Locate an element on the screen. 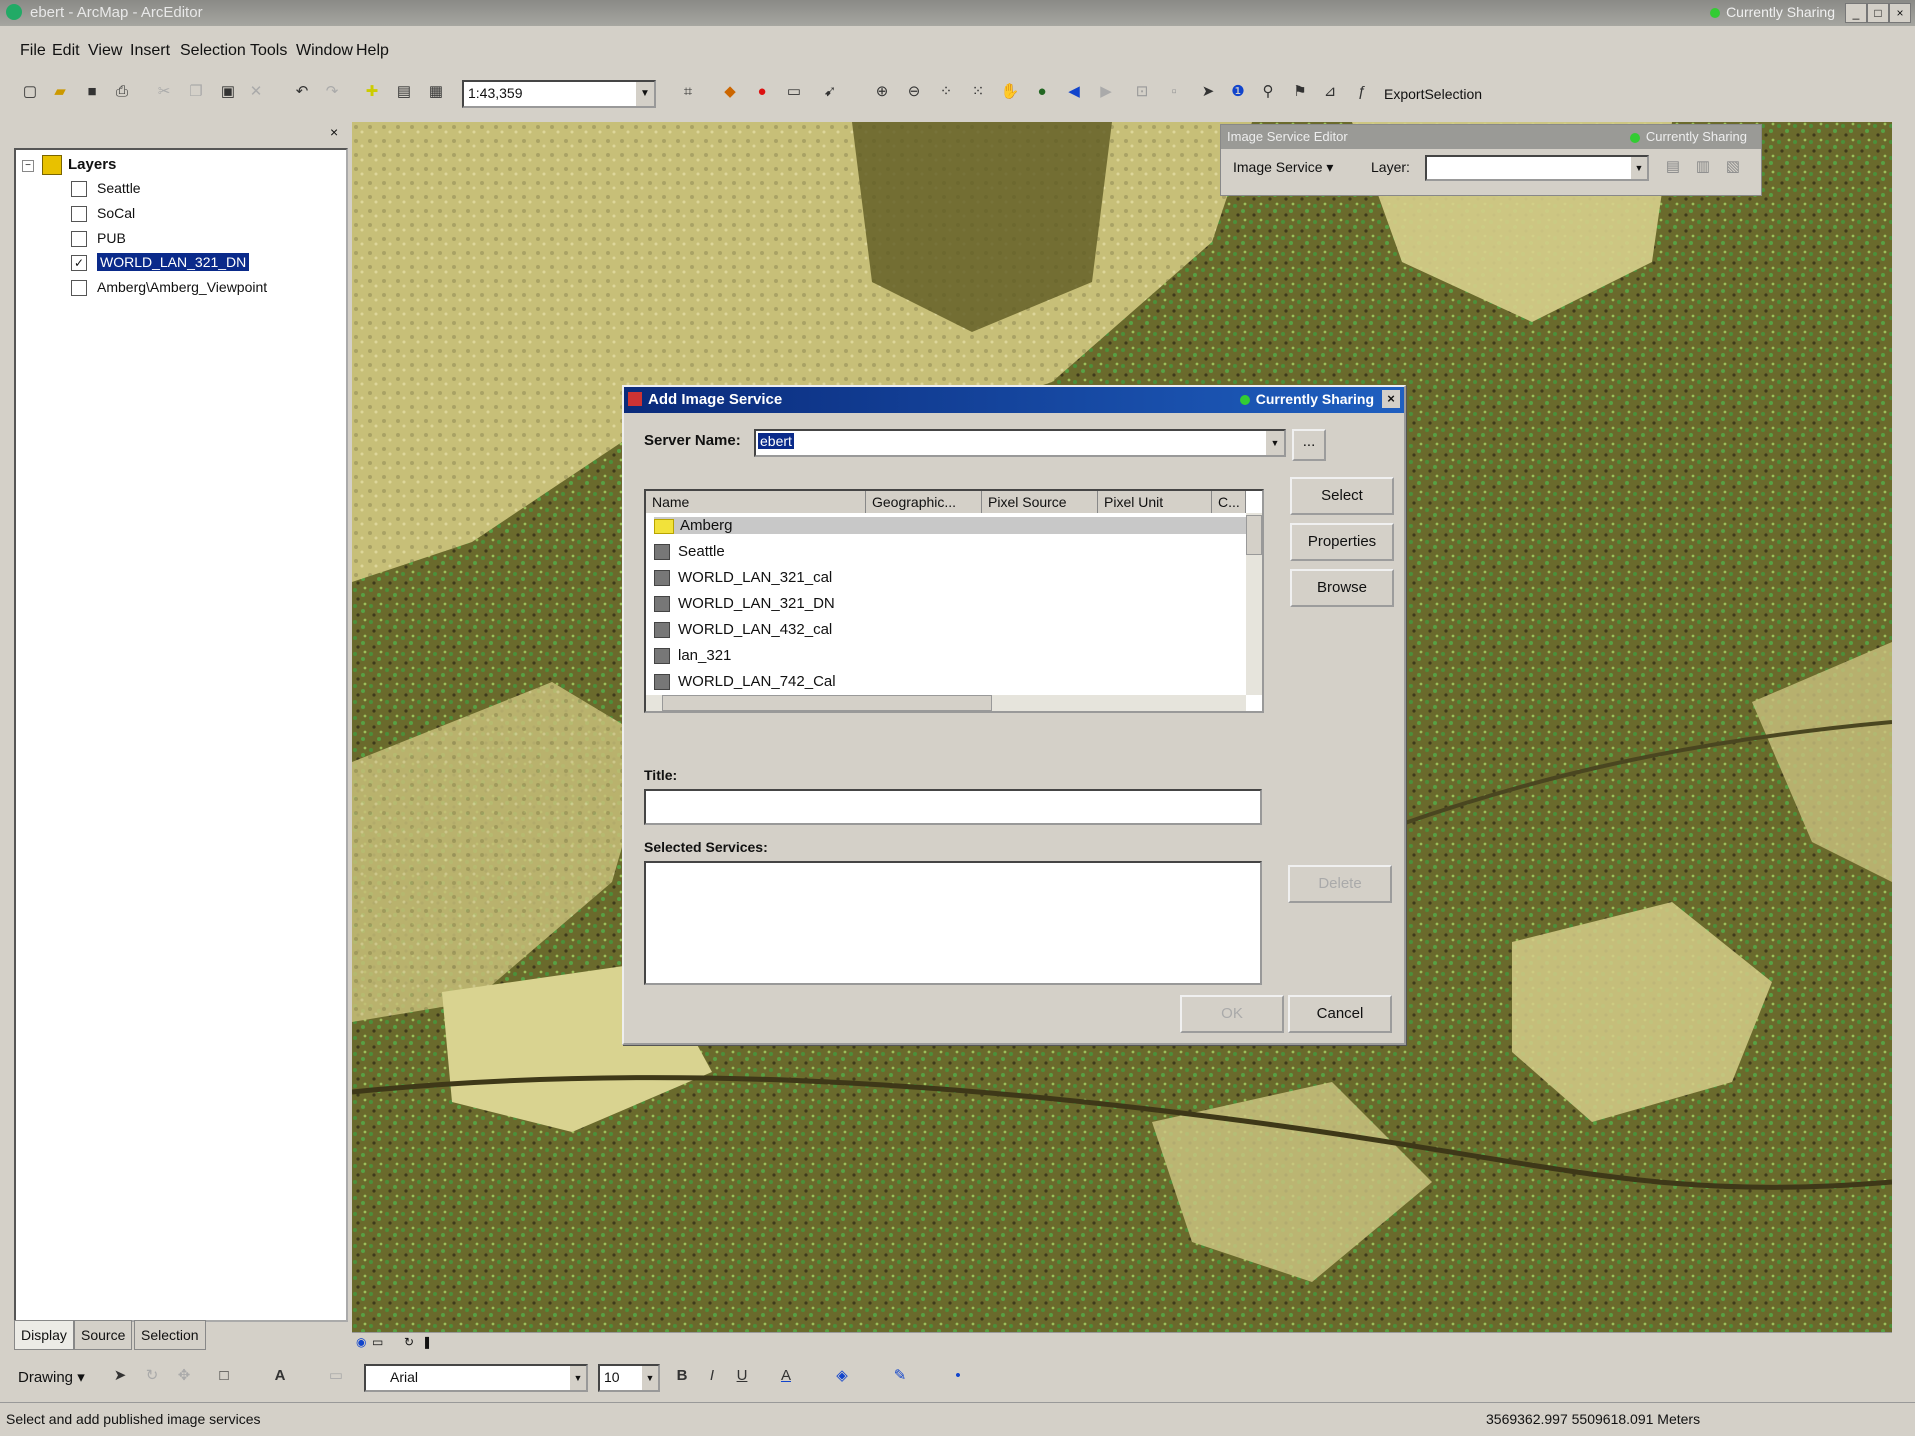 The image size is (1915, 1436). horizontal-scrollbar is located at coordinates (946, 703).